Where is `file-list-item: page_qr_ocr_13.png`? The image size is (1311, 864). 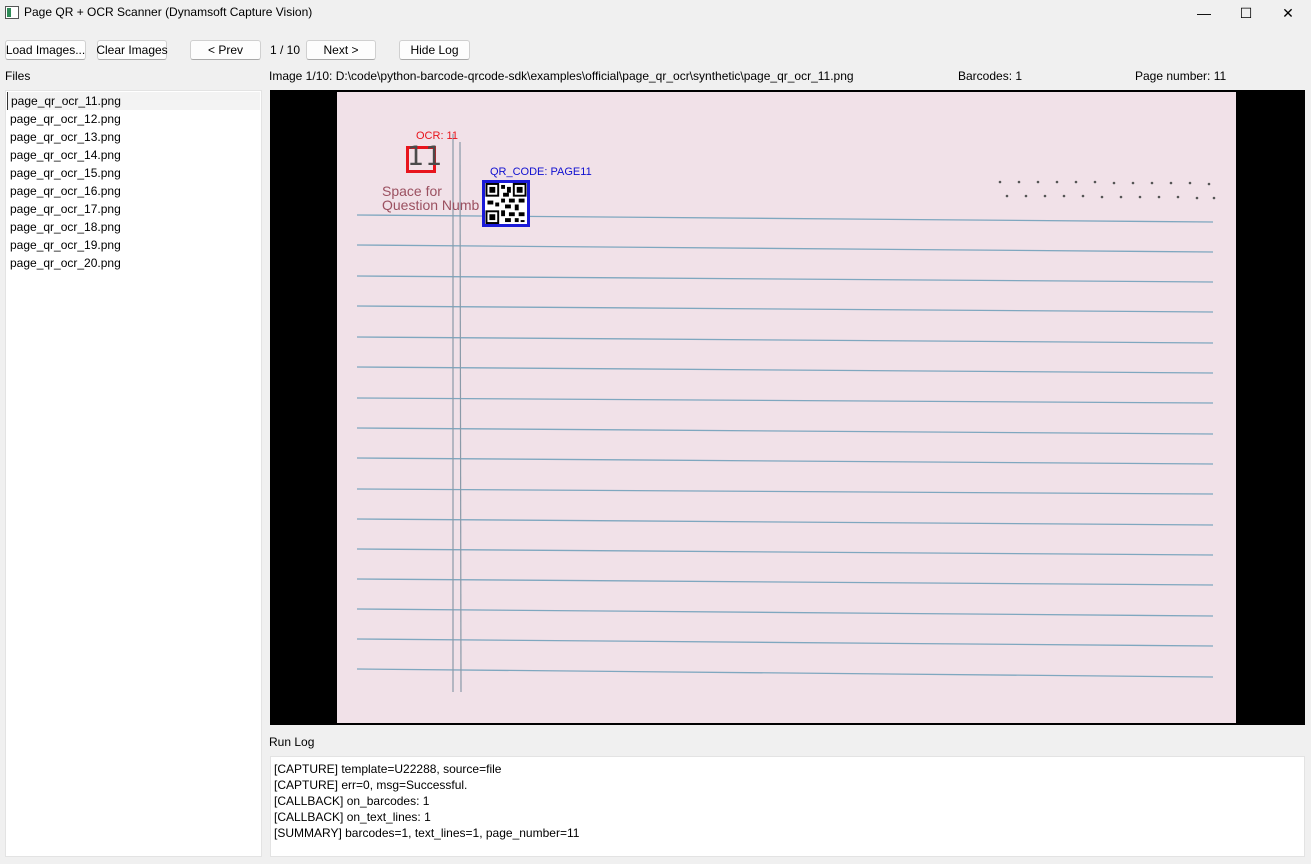 file-list-item: page_qr_ocr_13.png is located at coordinates (133, 137).